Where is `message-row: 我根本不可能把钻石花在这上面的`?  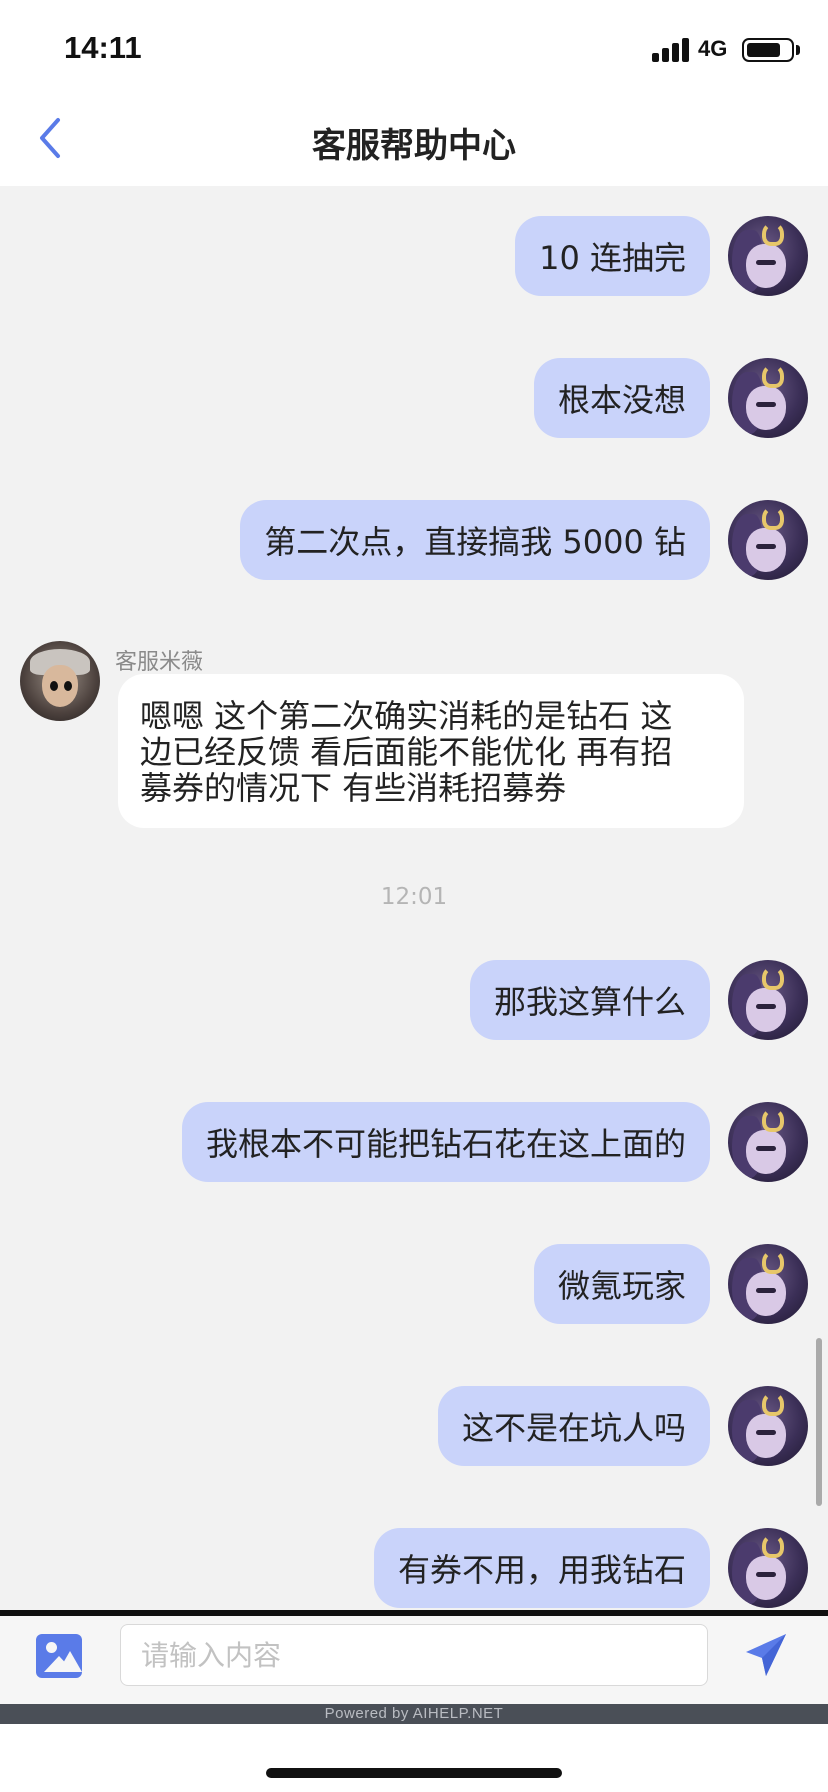
message-row: 我根本不可能把钻石花在这上面的 is located at coordinates (494, 1142).